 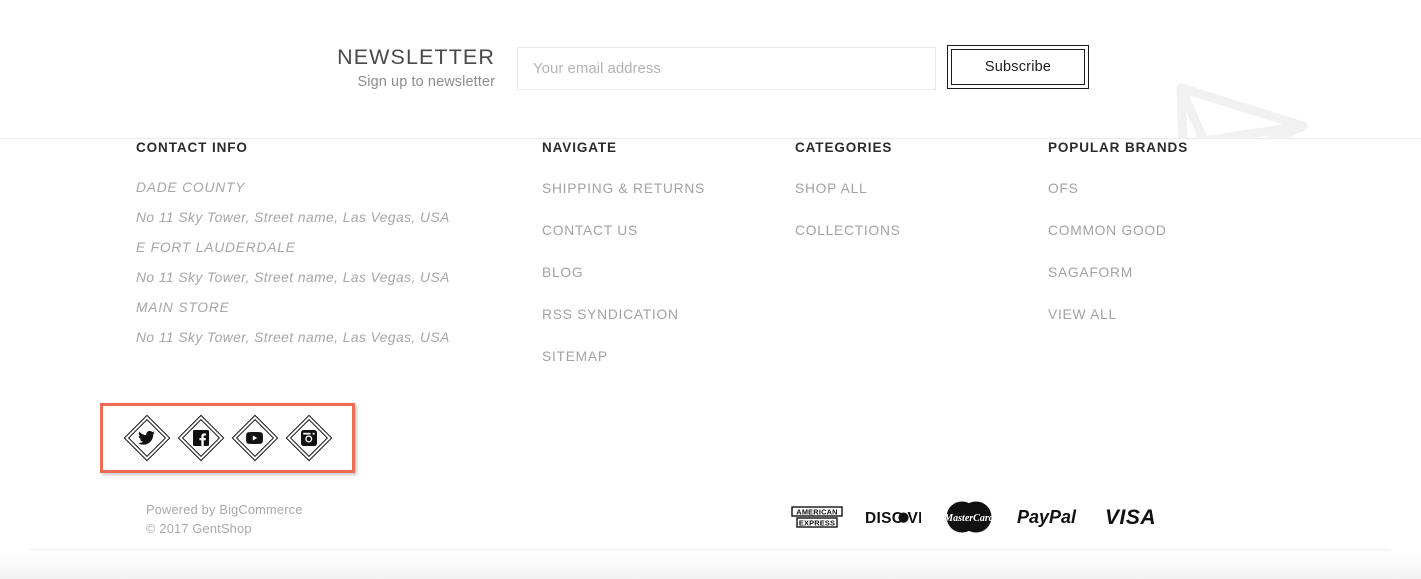 I want to click on social-link-facebook, so click(x=200, y=438).